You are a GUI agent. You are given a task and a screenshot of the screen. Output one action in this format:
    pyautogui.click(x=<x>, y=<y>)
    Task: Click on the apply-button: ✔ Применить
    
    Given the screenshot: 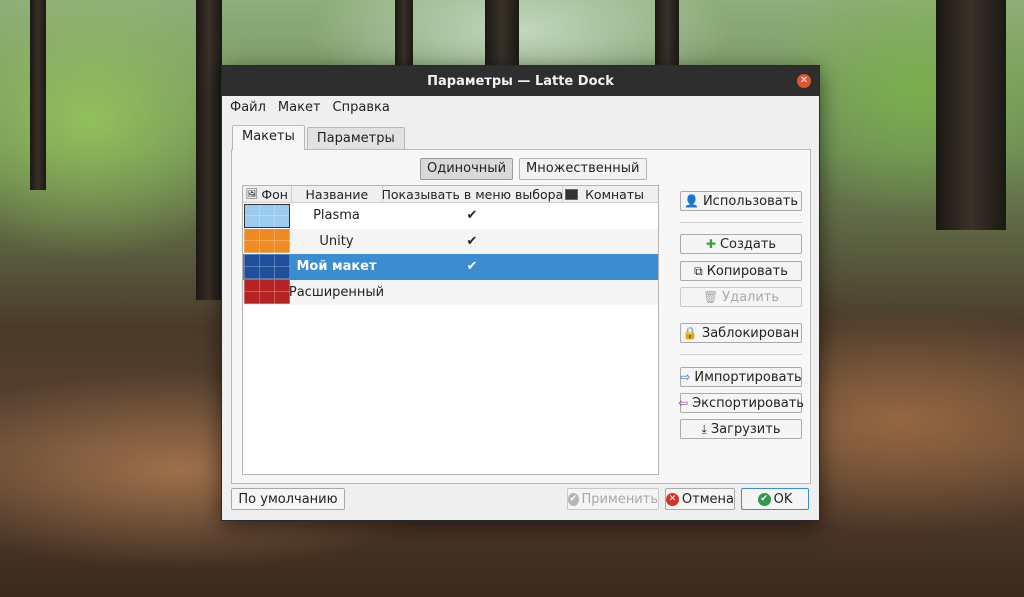 What is the action you would take?
    pyautogui.click(x=613, y=499)
    